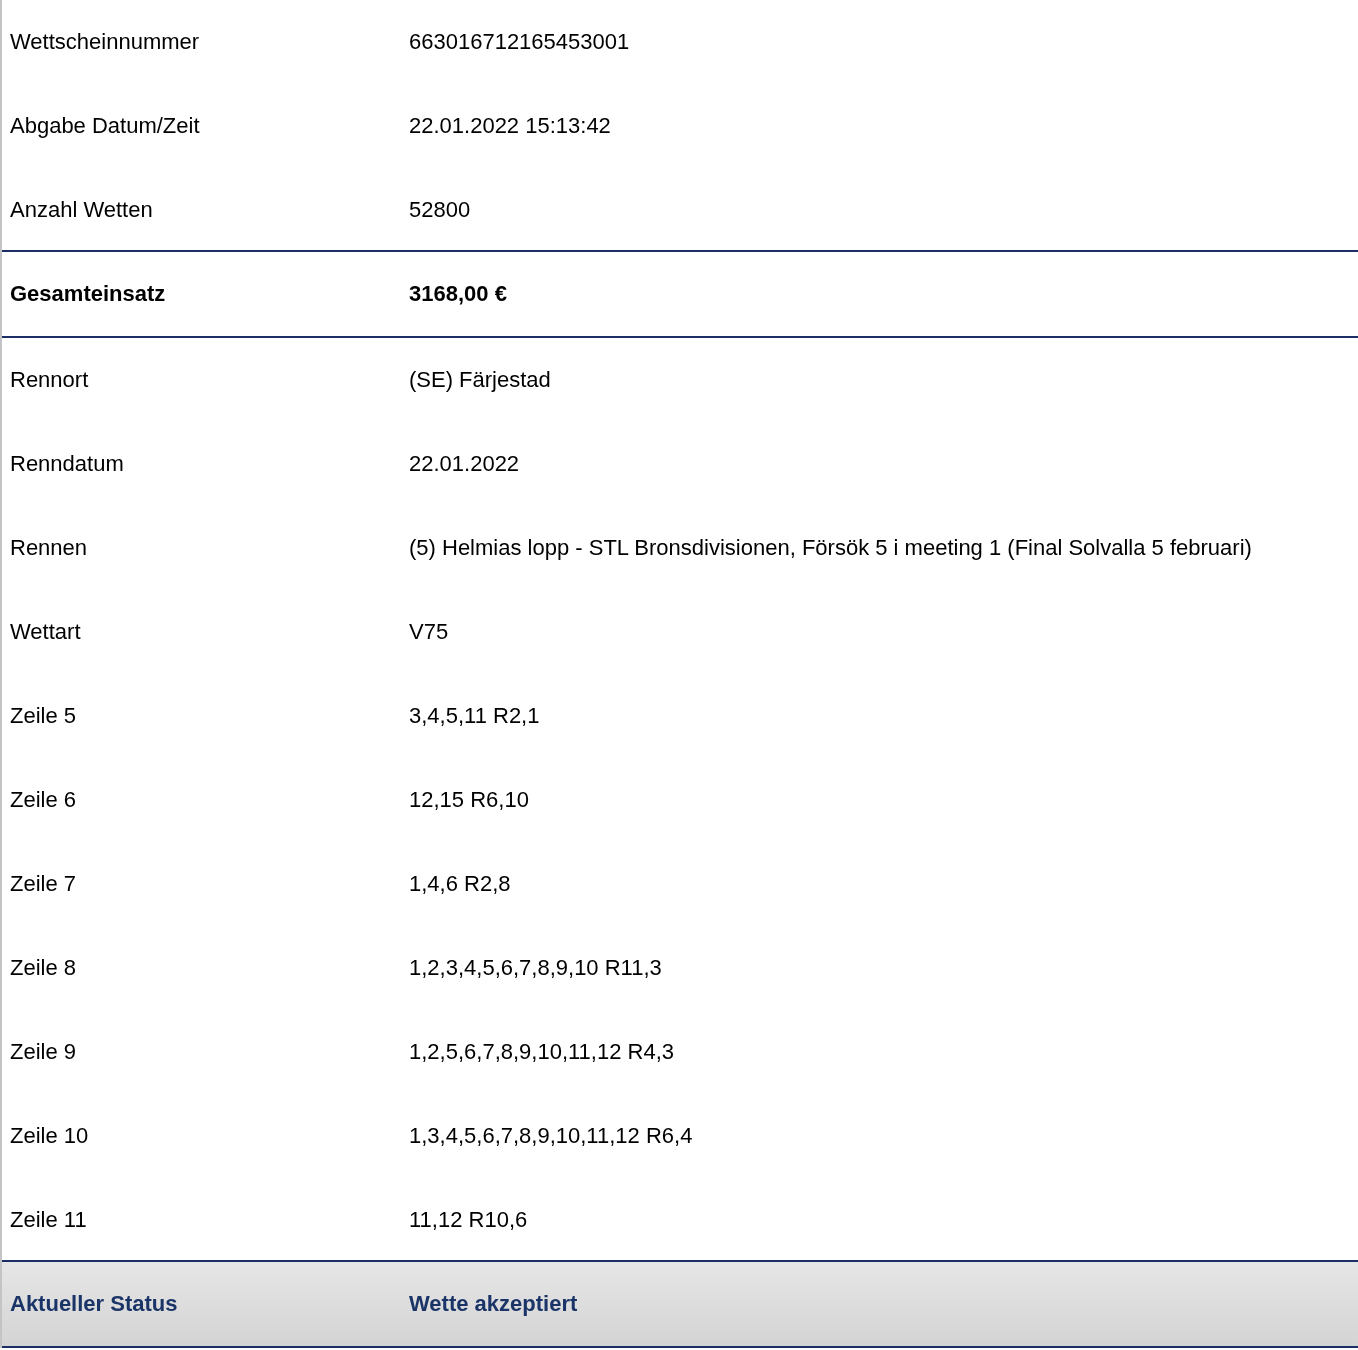 This screenshot has width=1358, height=1350. I want to click on row-label: Zeile 5, so click(43, 716).